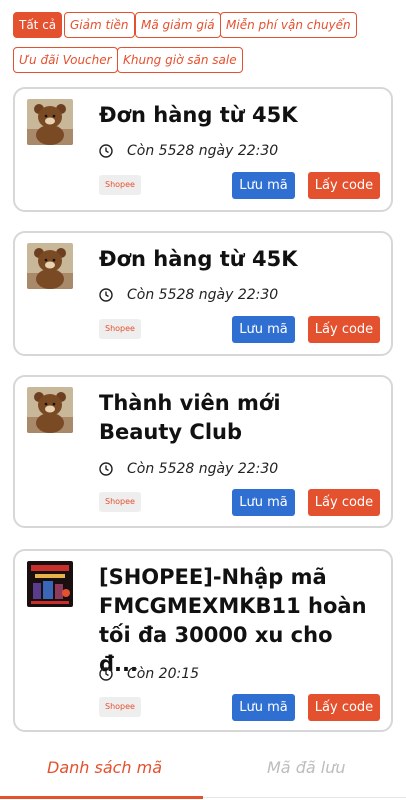 Image resolution: width=406 pixels, height=800 pixels. What do you see at coordinates (50, 584) in the screenshot?
I see `promo-banner-icon` at bounding box center [50, 584].